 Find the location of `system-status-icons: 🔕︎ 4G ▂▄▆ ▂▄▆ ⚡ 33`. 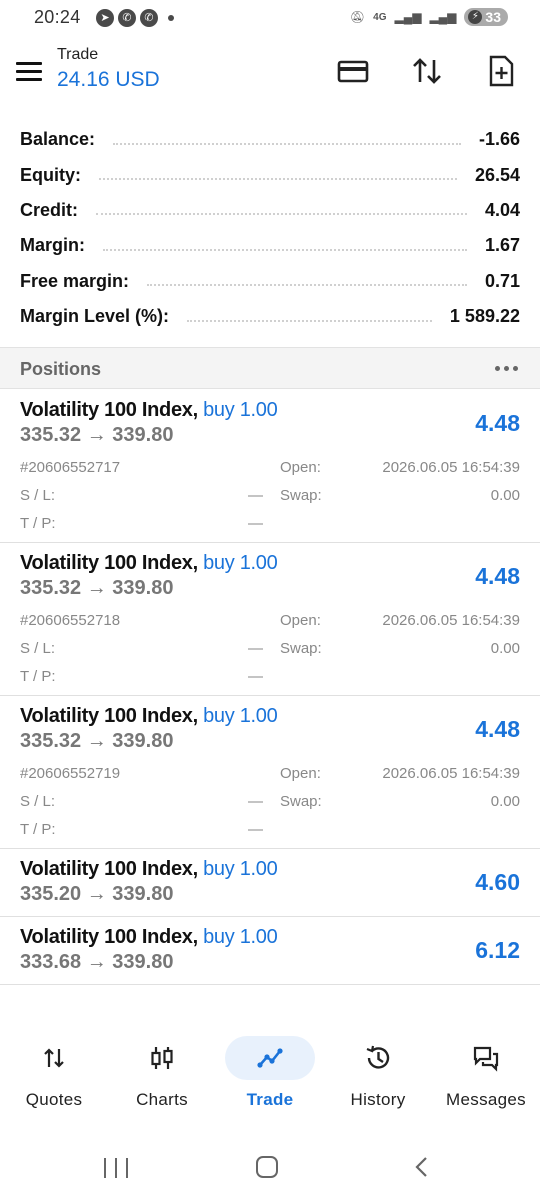

system-status-icons: 🔕︎ 4G ▂▄▆ ▂▄▆ ⚡ 33 is located at coordinates (429, 17).